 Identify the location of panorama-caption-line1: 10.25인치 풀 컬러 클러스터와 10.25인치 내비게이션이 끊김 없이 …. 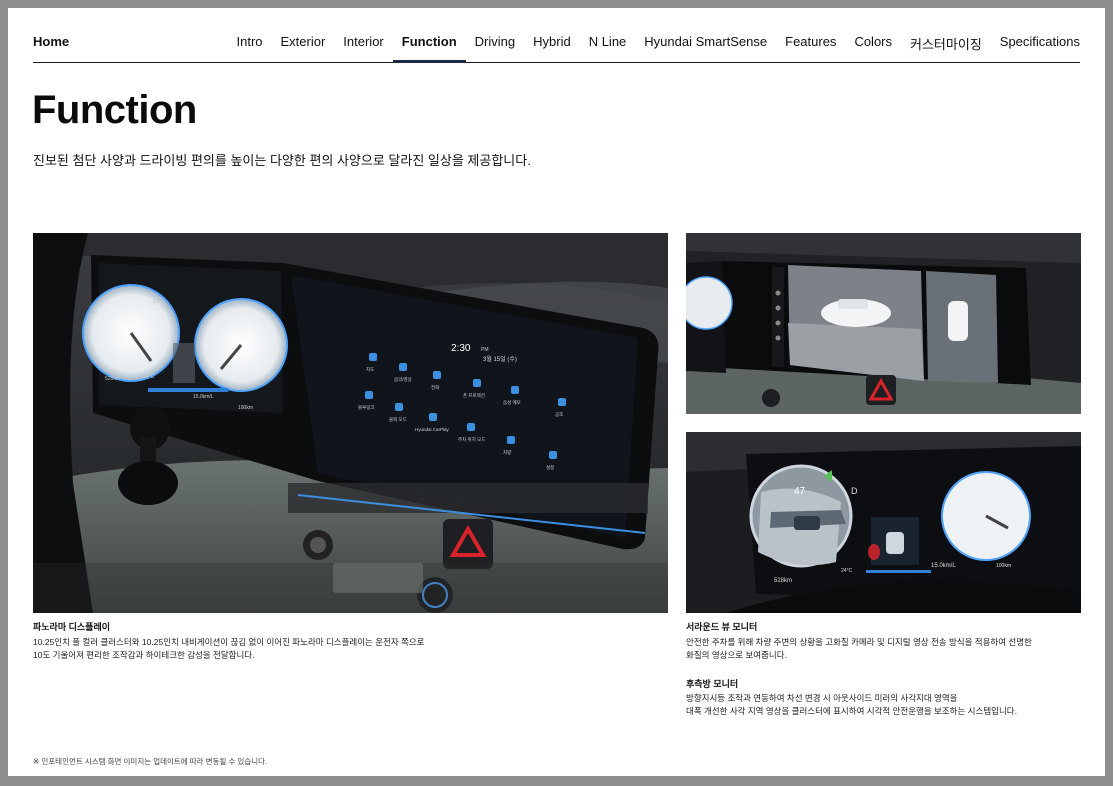
(229, 642).